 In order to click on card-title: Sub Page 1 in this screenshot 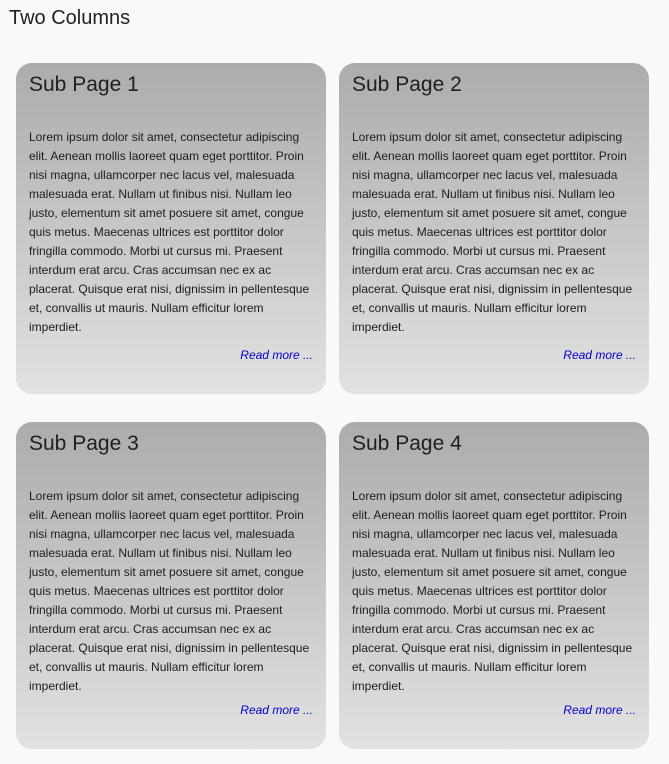, I will do `click(84, 84)`.